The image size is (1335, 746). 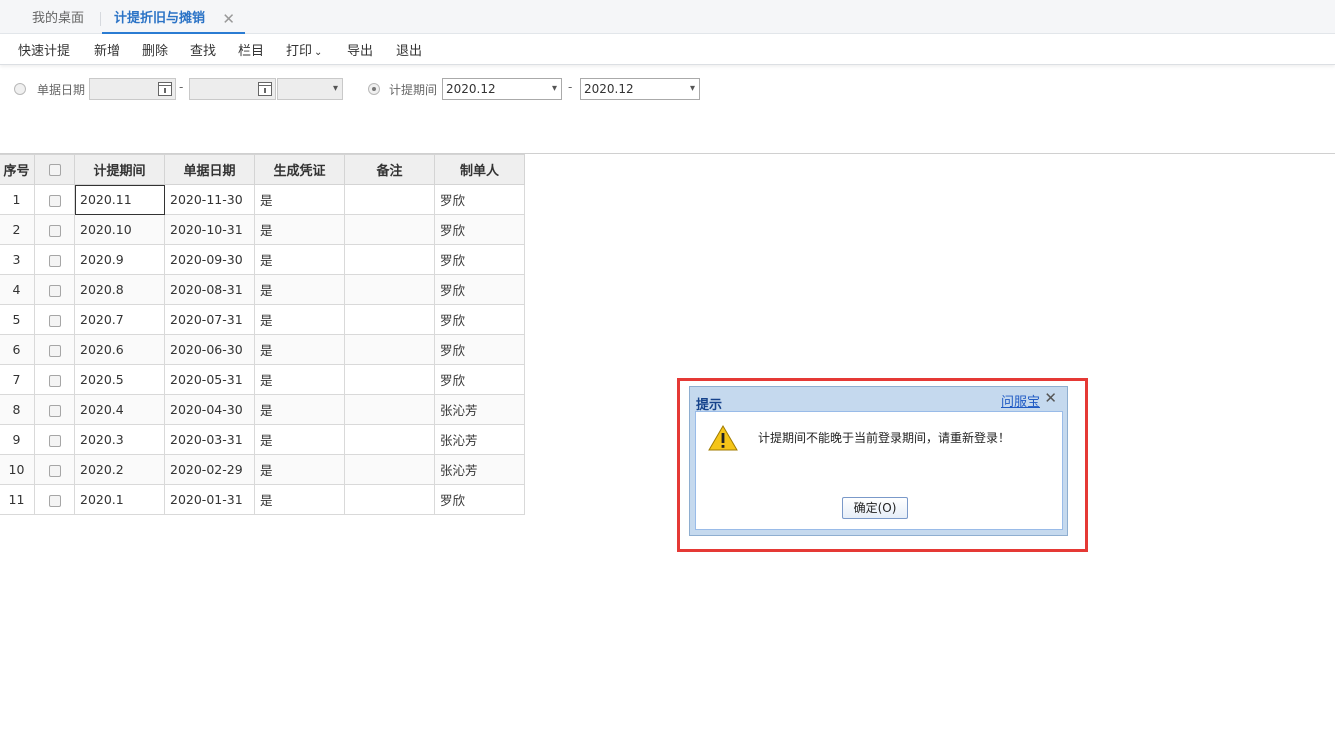 I want to click on table-row: 10 2020.2 2020-02-29 是 张沁芳, so click(x=262, y=469).